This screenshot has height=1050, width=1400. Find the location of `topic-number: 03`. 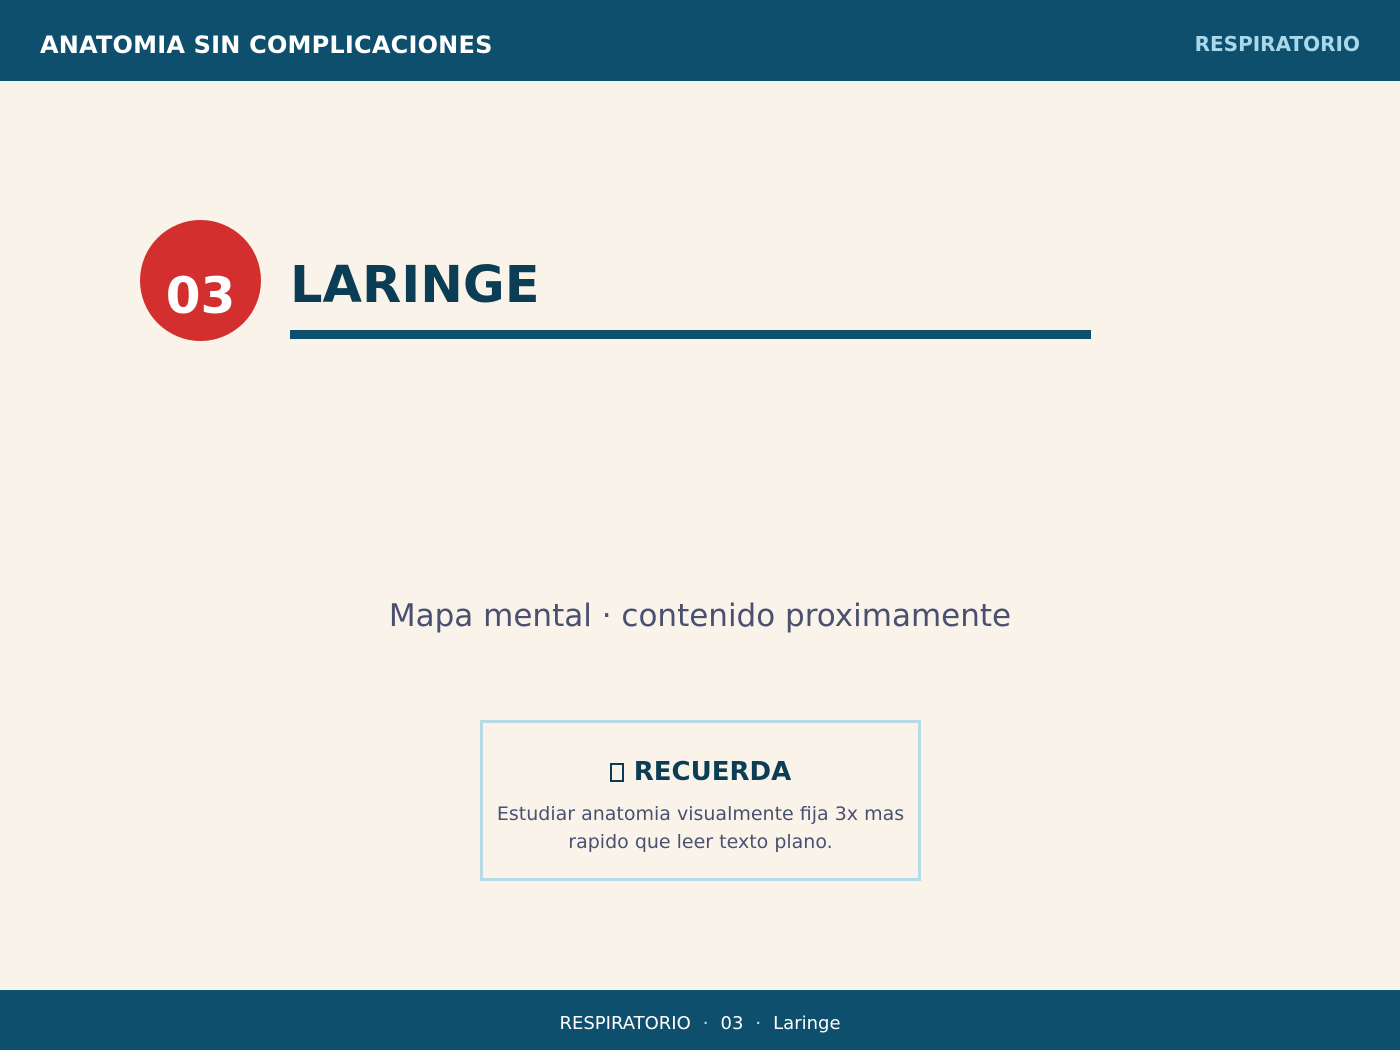

topic-number: 03 is located at coordinates (200, 295).